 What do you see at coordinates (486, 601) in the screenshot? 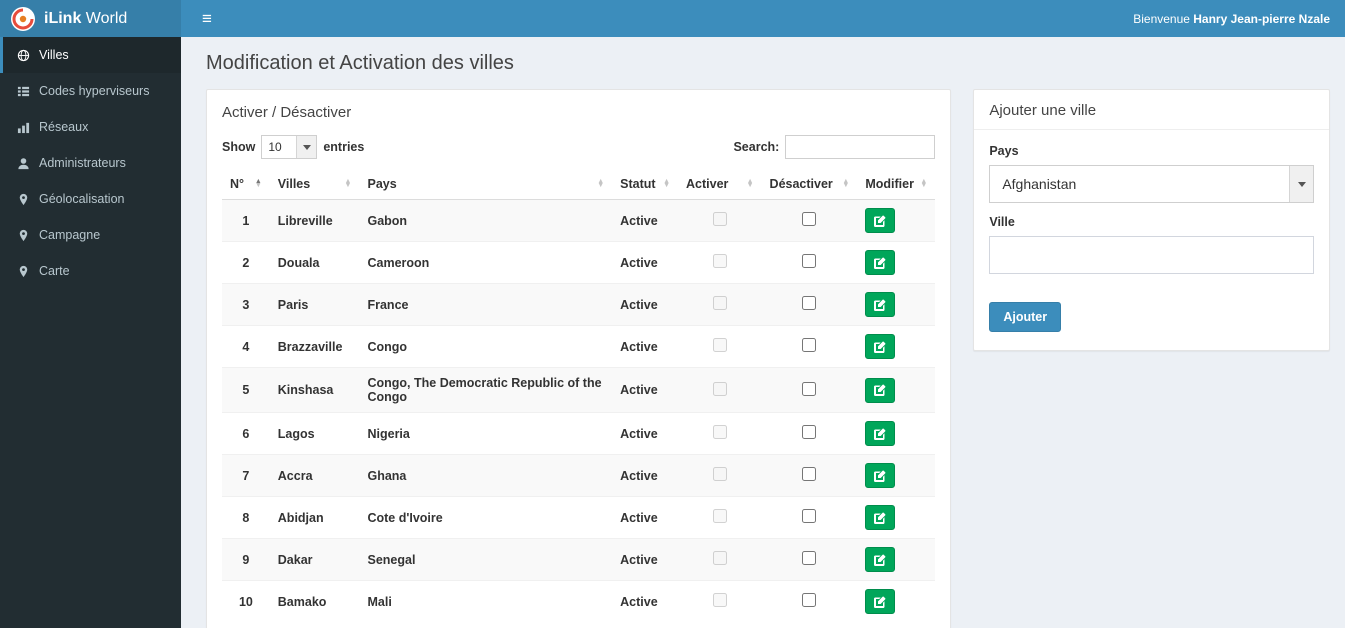
I see `pays-cell: Mali` at bounding box center [486, 601].